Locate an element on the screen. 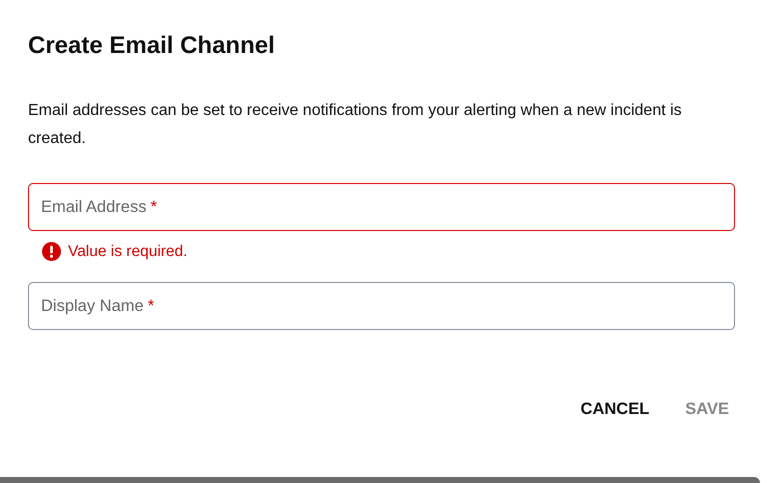  cancel-button: CANCEL is located at coordinates (615, 409).